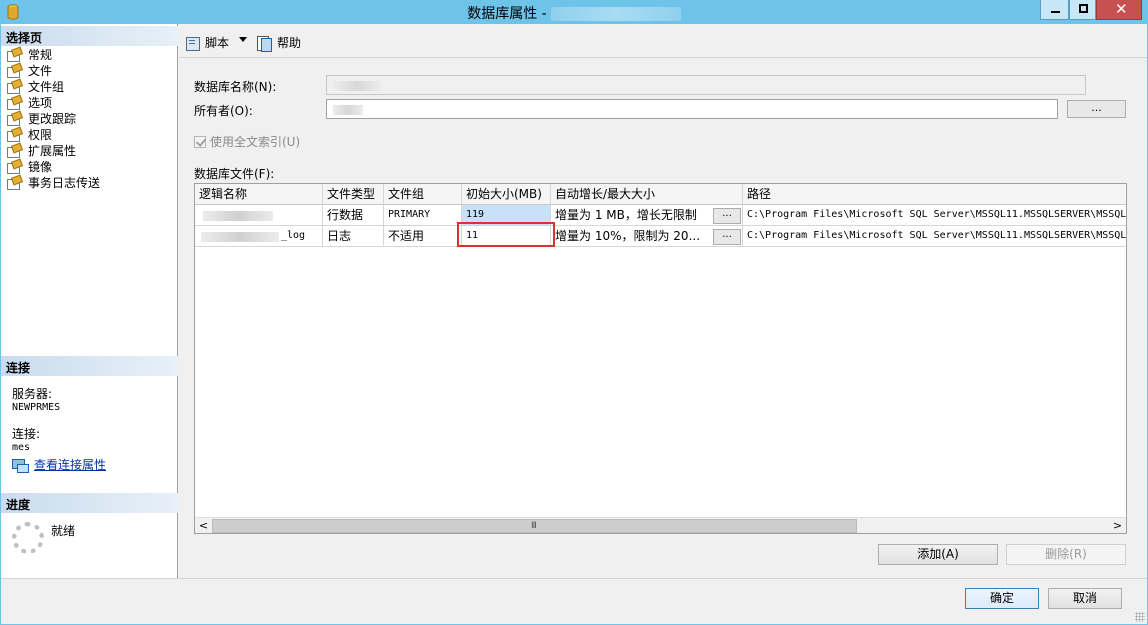  What do you see at coordinates (506, 236) in the screenshot?
I see `initial-size-cell: 11` at bounding box center [506, 236].